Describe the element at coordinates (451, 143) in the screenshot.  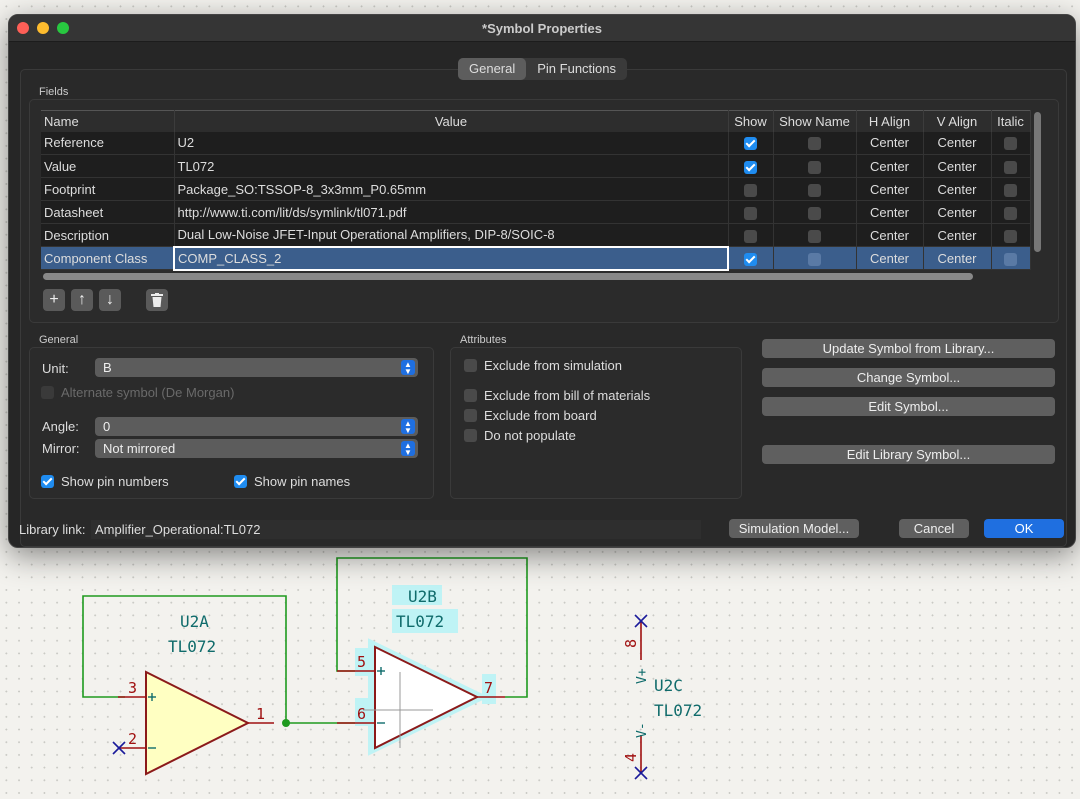
I see `value-cell: U2` at that location.